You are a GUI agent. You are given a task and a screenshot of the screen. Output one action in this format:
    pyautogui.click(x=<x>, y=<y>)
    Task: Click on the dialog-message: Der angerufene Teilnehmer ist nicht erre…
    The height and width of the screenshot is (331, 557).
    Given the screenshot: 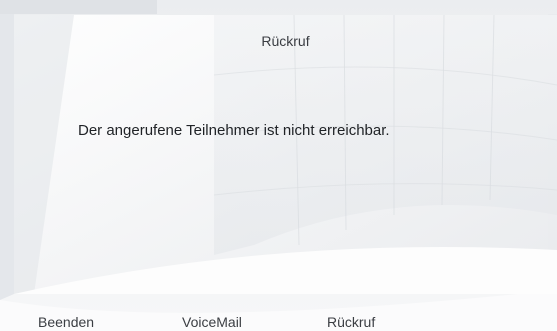 What is the action you would take?
    pyautogui.click(x=234, y=130)
    